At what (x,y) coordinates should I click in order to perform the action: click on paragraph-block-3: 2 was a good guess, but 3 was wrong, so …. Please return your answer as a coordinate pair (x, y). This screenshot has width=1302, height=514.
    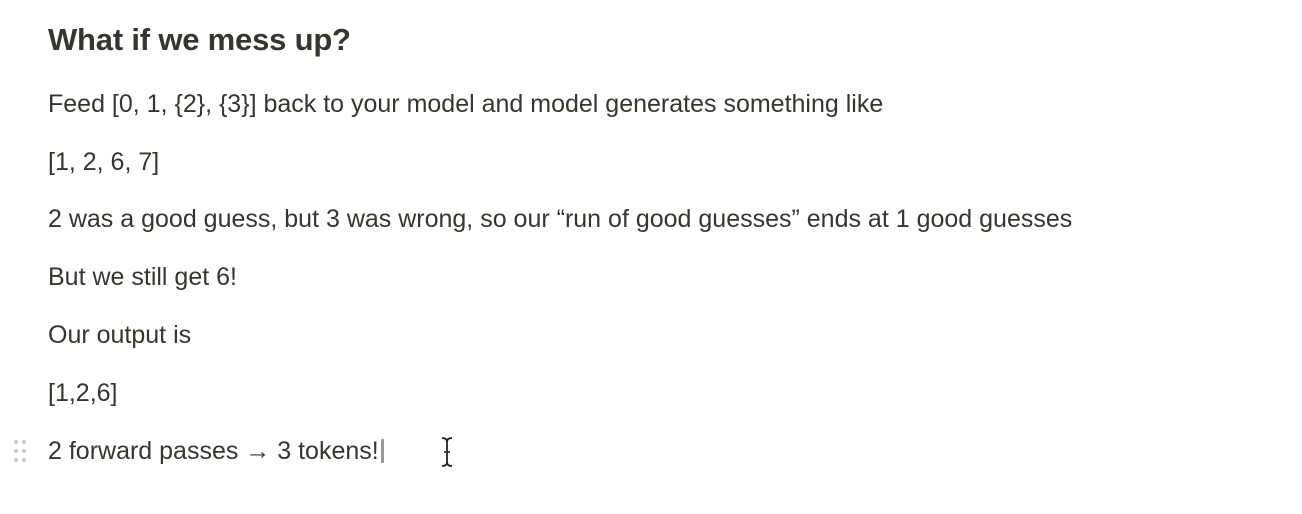
    Looking at the image, I should click on (560, 219).